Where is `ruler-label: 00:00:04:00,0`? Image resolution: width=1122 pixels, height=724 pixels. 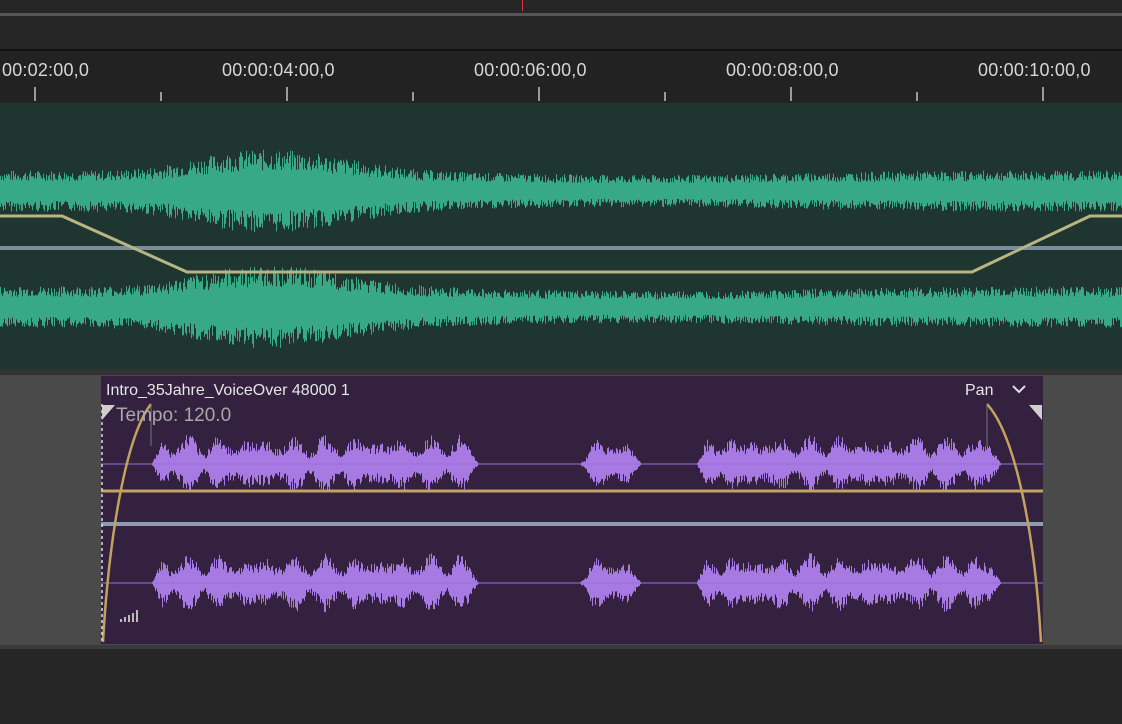
ruler-label: 00:00:04:00,0 is located at coordinates (278, 70).